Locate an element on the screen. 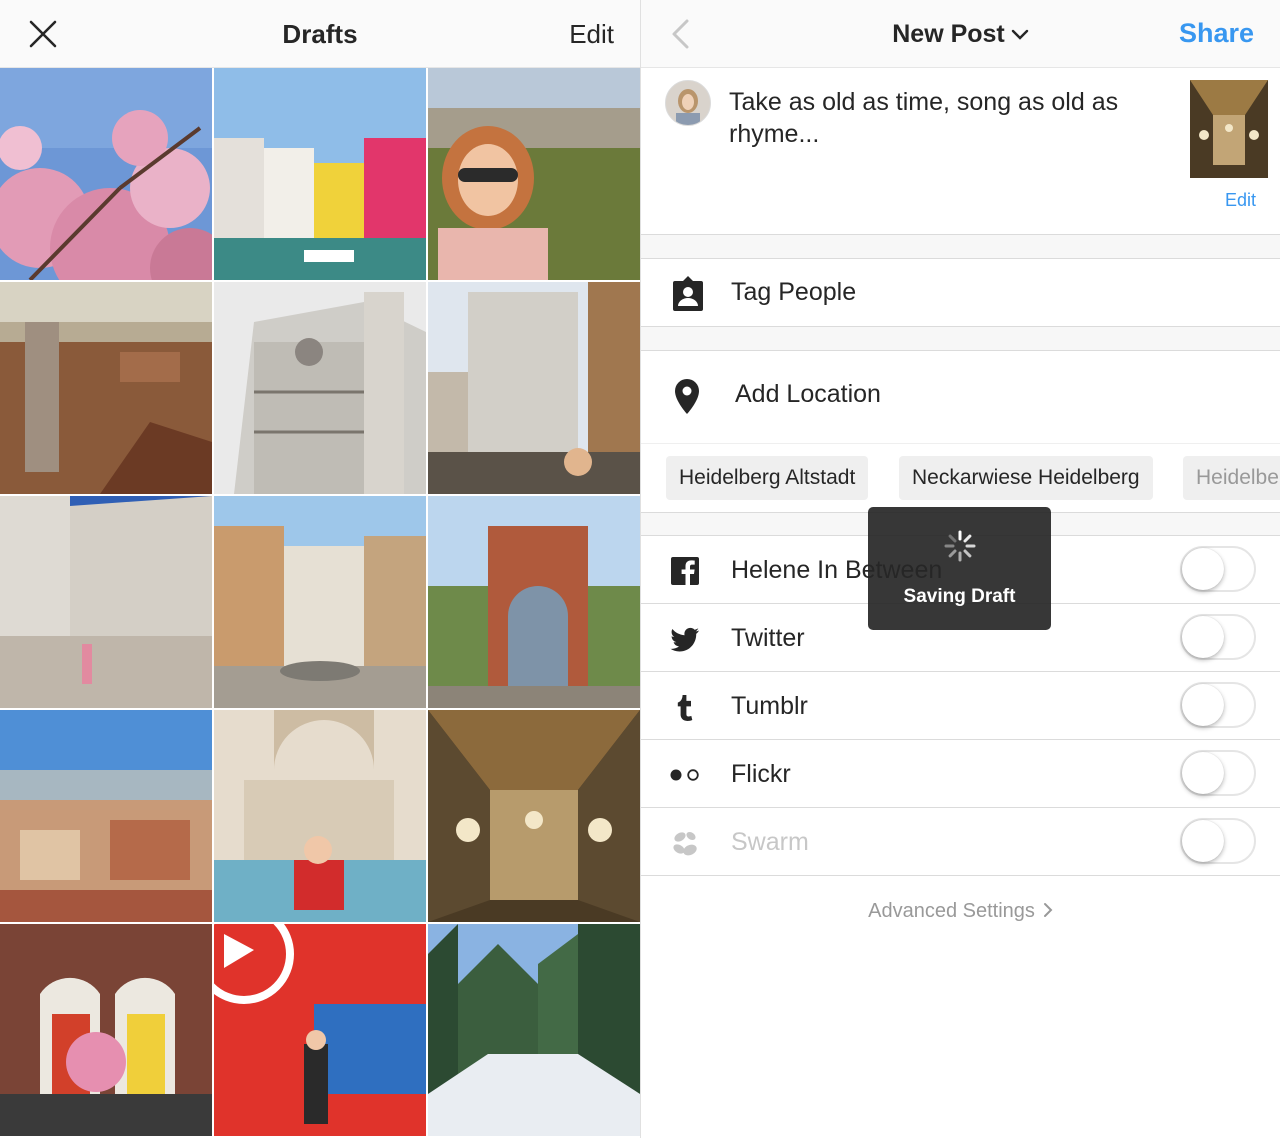 This screenshot has width=1280, height=1138. share-target-label: Swarm is located at coordinates (770, 842).